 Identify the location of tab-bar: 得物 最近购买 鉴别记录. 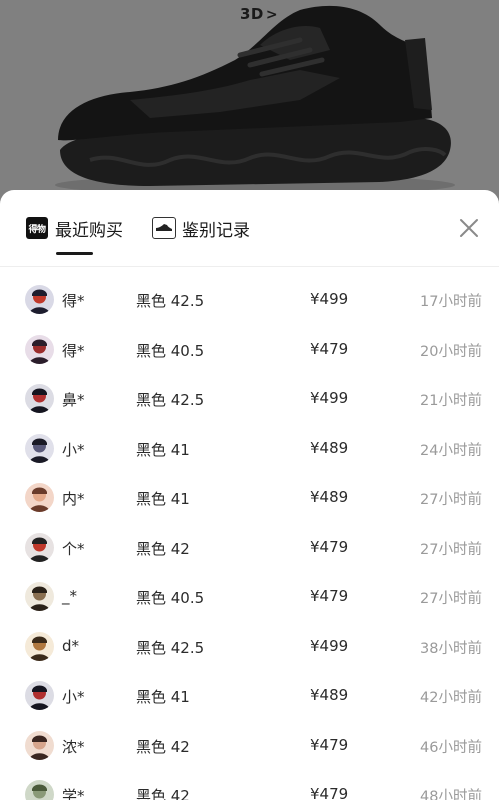
(249, 228).